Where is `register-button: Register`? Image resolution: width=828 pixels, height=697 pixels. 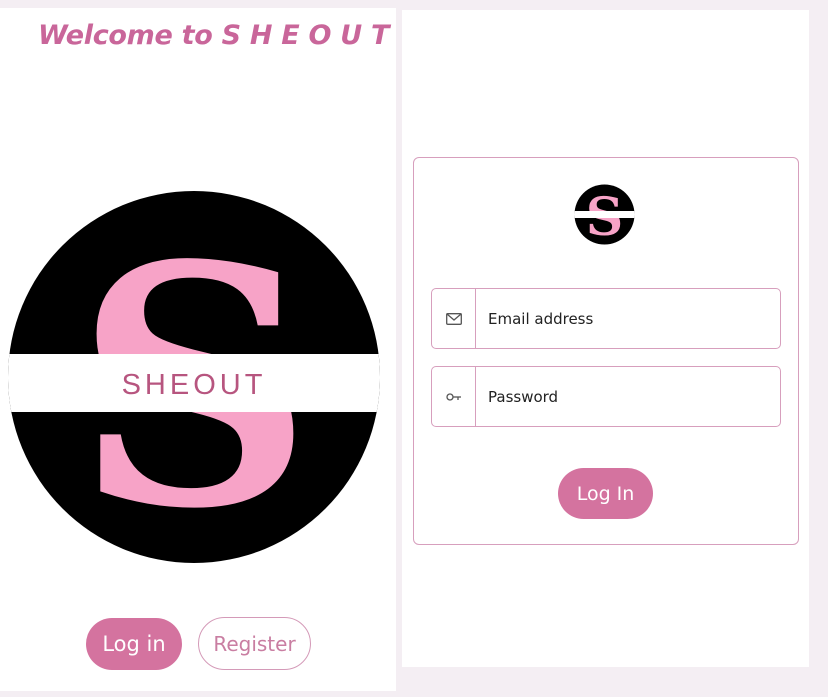 register-button: Register is located at coordinates (254, 643).